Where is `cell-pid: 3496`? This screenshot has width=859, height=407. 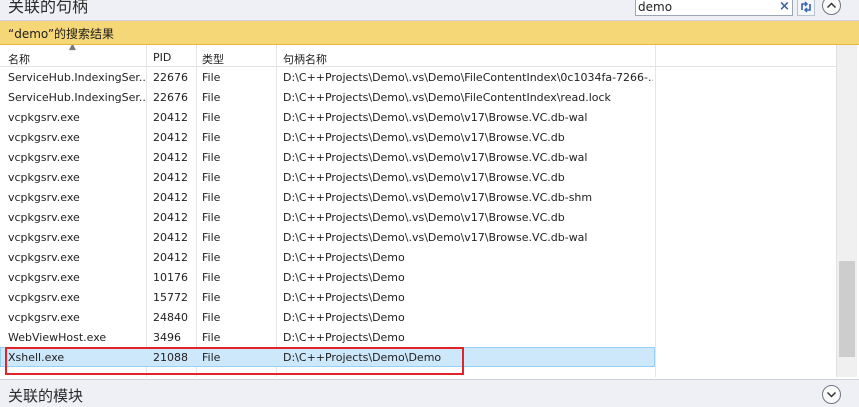
cell-pid: 3496 is located at coordinates (167, 337).